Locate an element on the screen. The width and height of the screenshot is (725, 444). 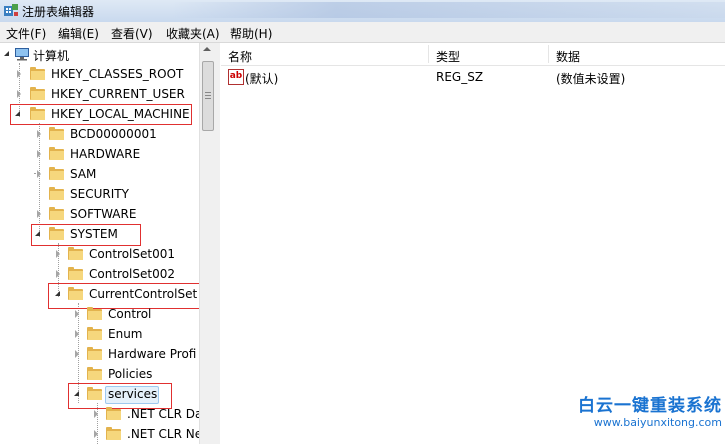
tree-node-hkey-classes-root: HKEY_CLASSES_ROOT is located at coordinates (100, 74).